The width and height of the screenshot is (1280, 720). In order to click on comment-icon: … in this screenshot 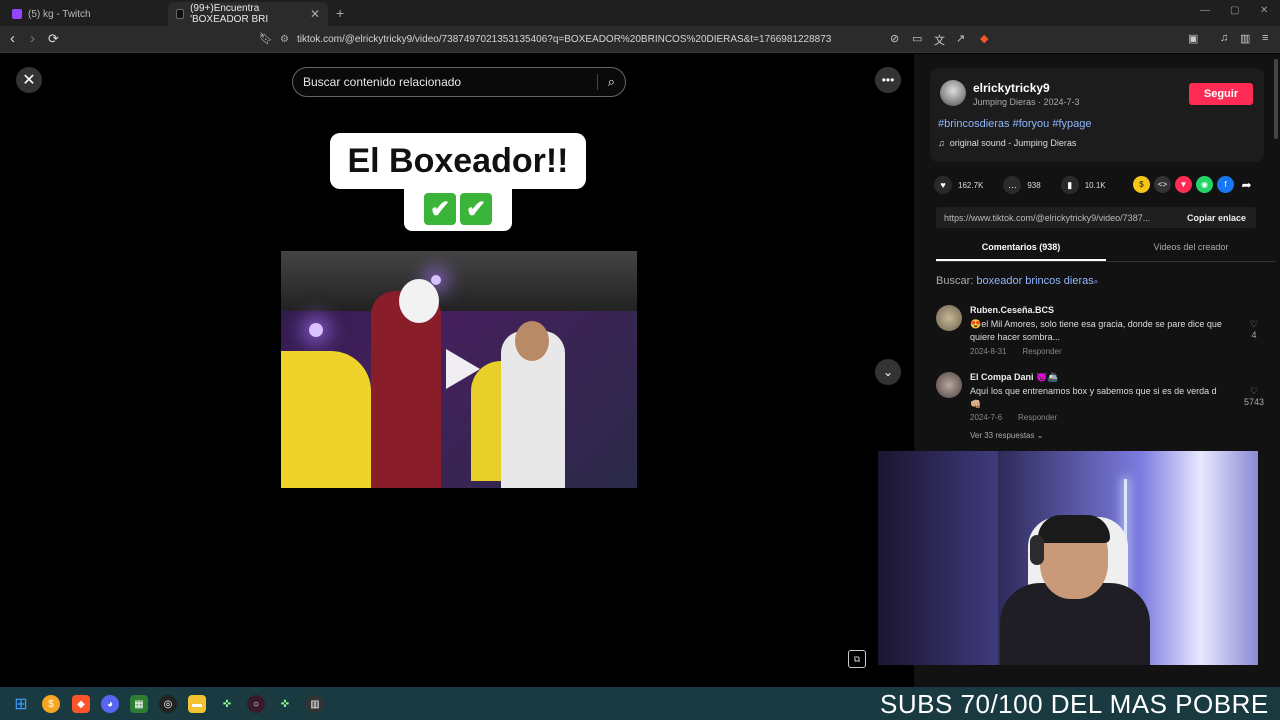, I will do `click(1012, 185)`.